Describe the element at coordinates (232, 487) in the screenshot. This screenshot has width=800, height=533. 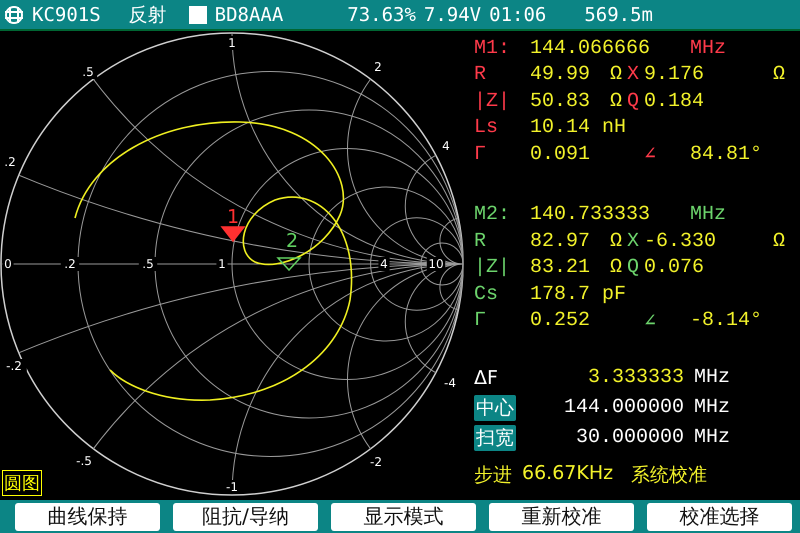
I see `reactance-label: -1` at that location.